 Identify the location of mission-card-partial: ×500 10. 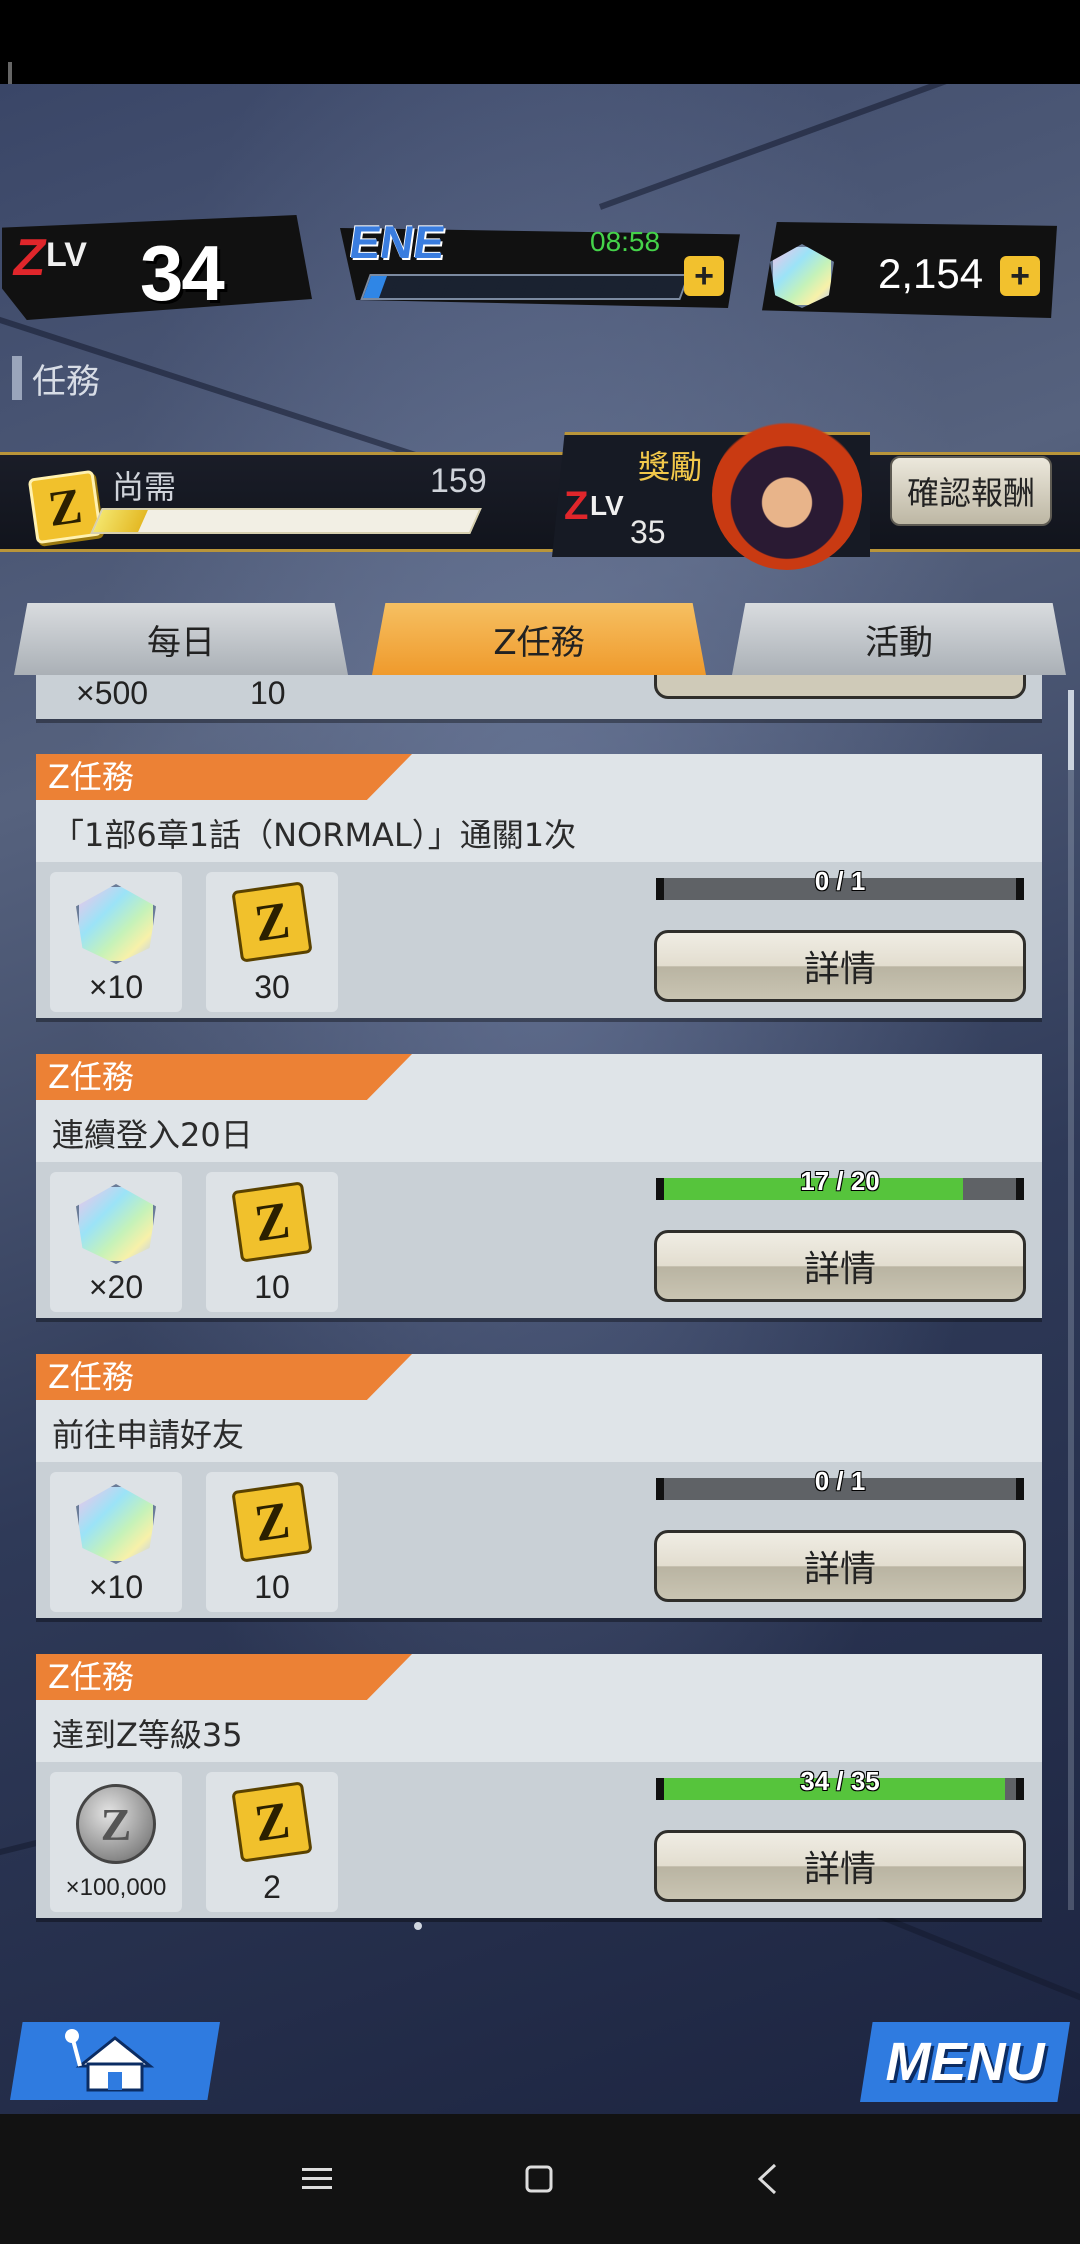
(539, 697).